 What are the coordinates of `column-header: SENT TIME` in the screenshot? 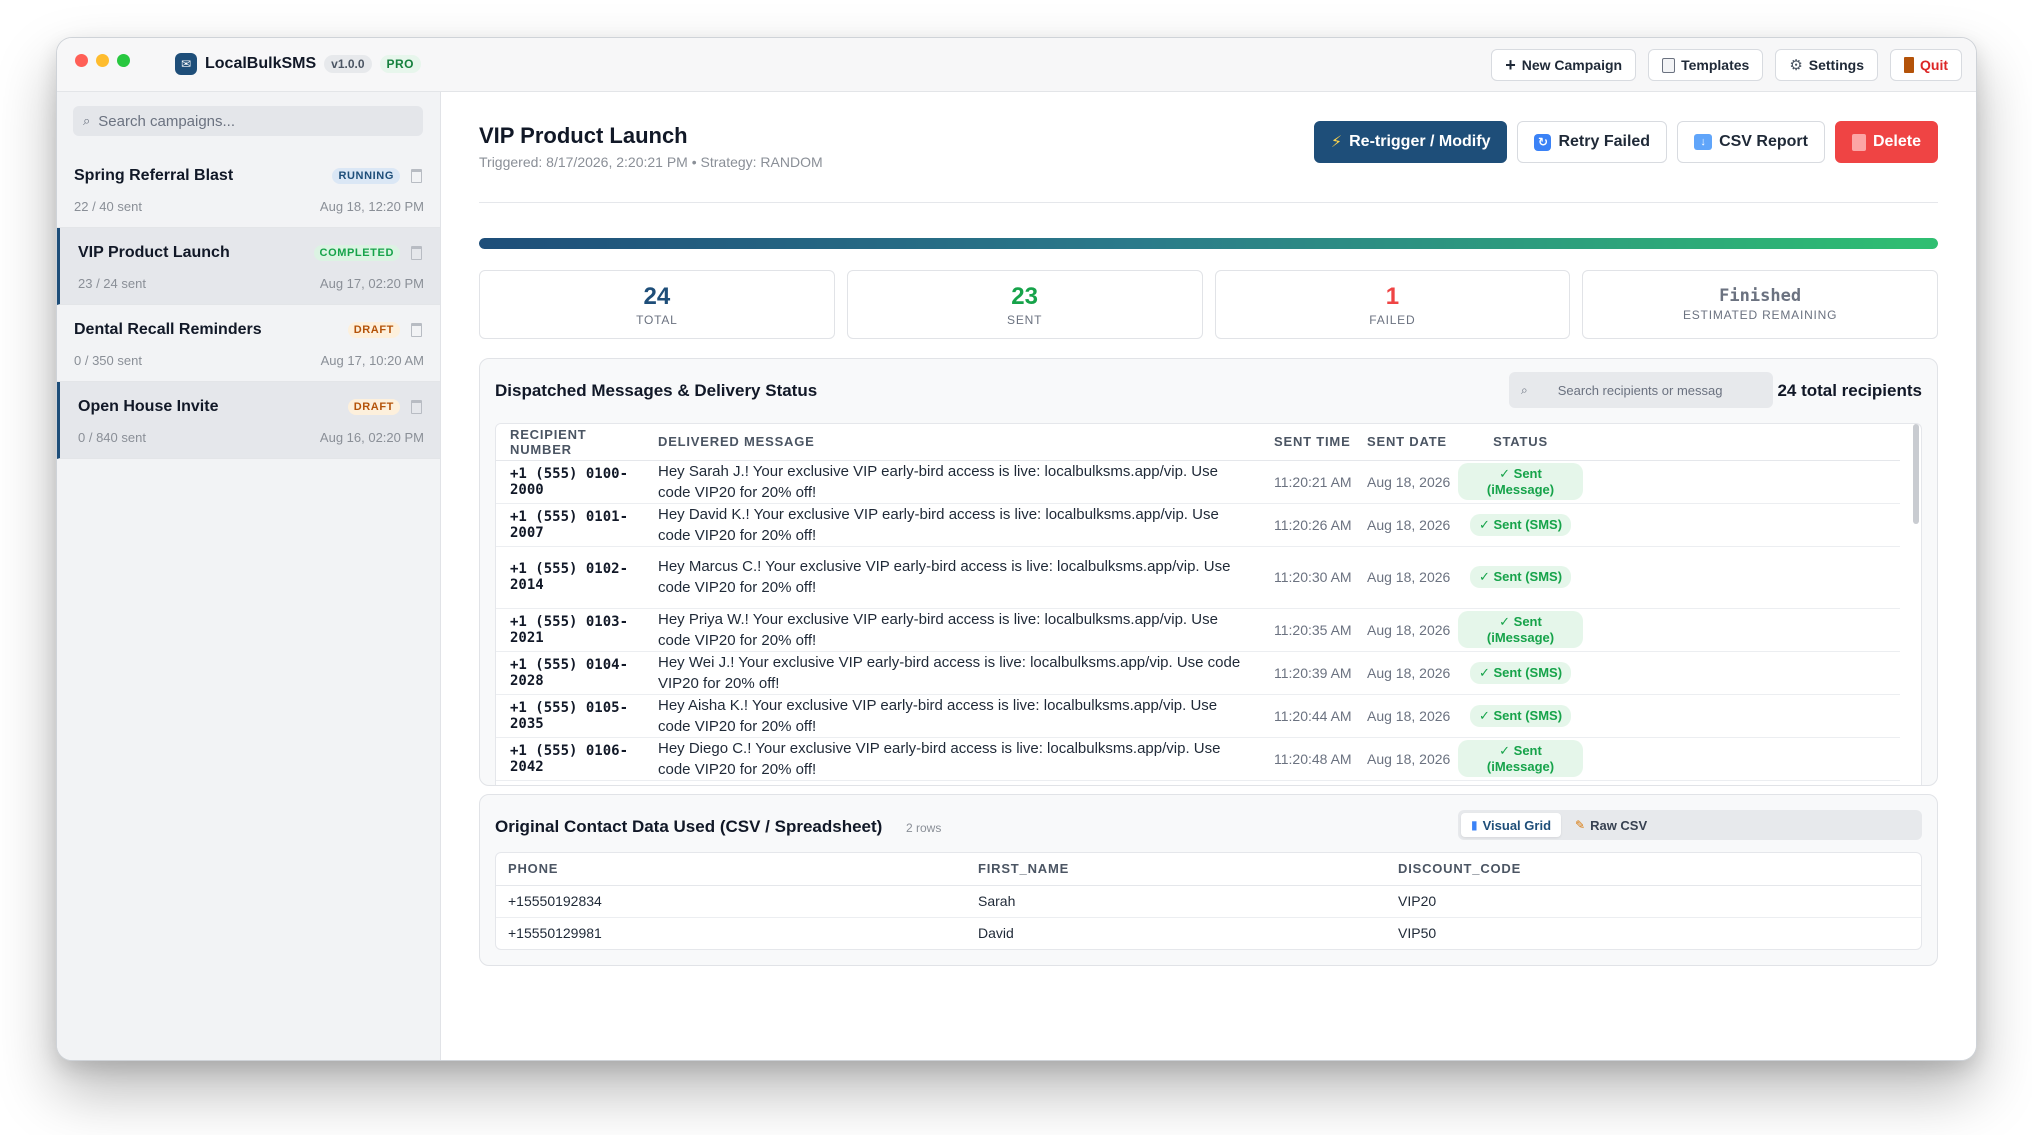 It's located at (1306, 442).